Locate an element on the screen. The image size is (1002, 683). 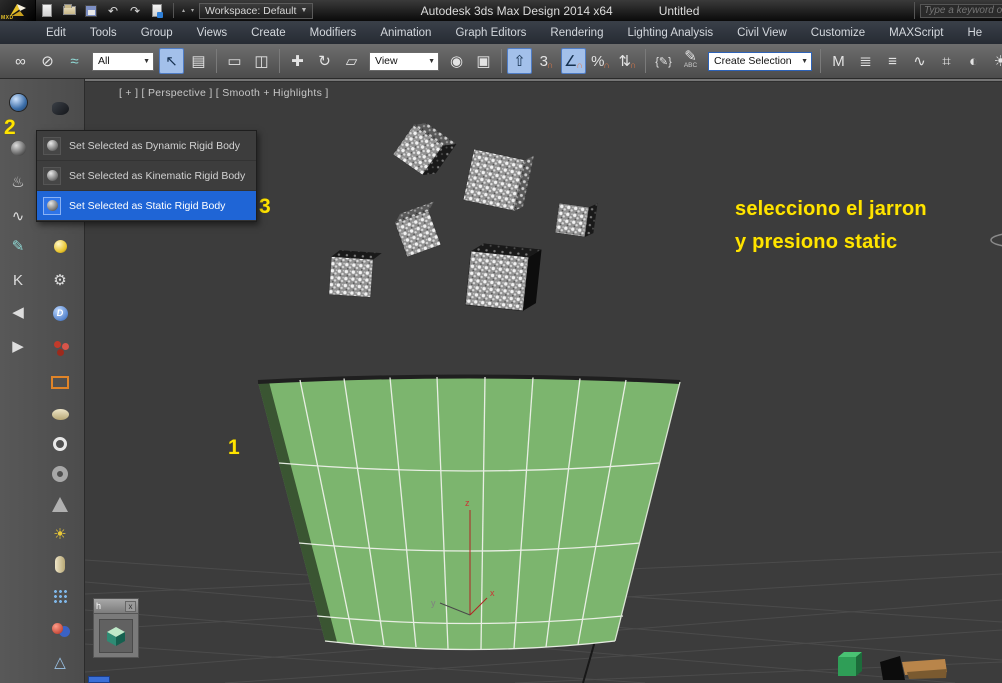
reference-coordinate-dropdown: View ▼ is located at coordinates (404, 61).